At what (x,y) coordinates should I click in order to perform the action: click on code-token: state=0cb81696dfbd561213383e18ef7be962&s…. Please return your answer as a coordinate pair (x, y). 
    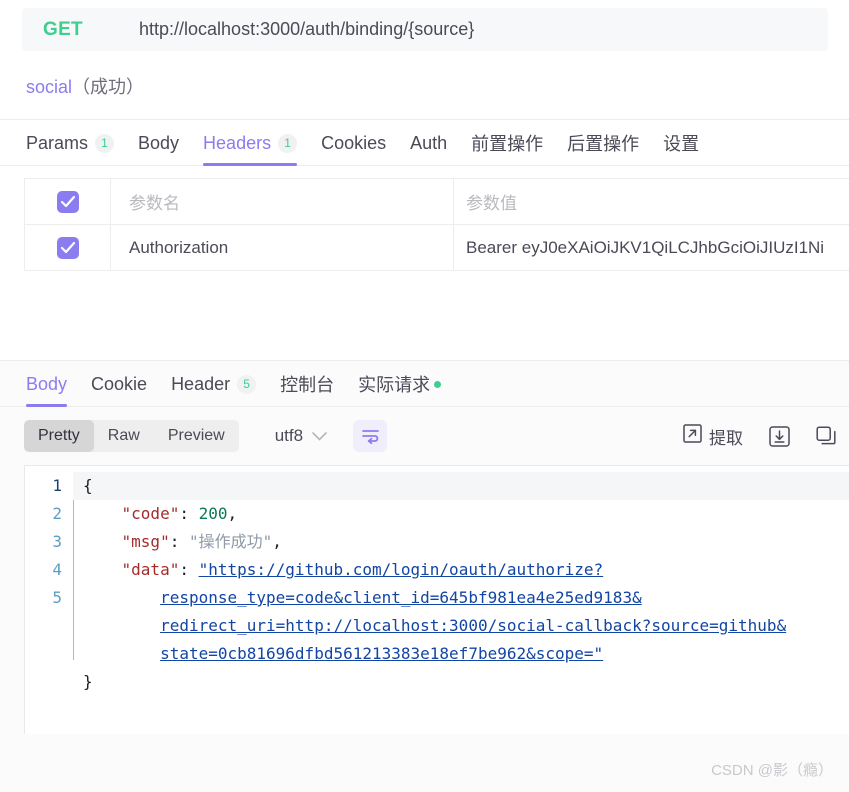
    Looking at the image, I should click on (381, 653).